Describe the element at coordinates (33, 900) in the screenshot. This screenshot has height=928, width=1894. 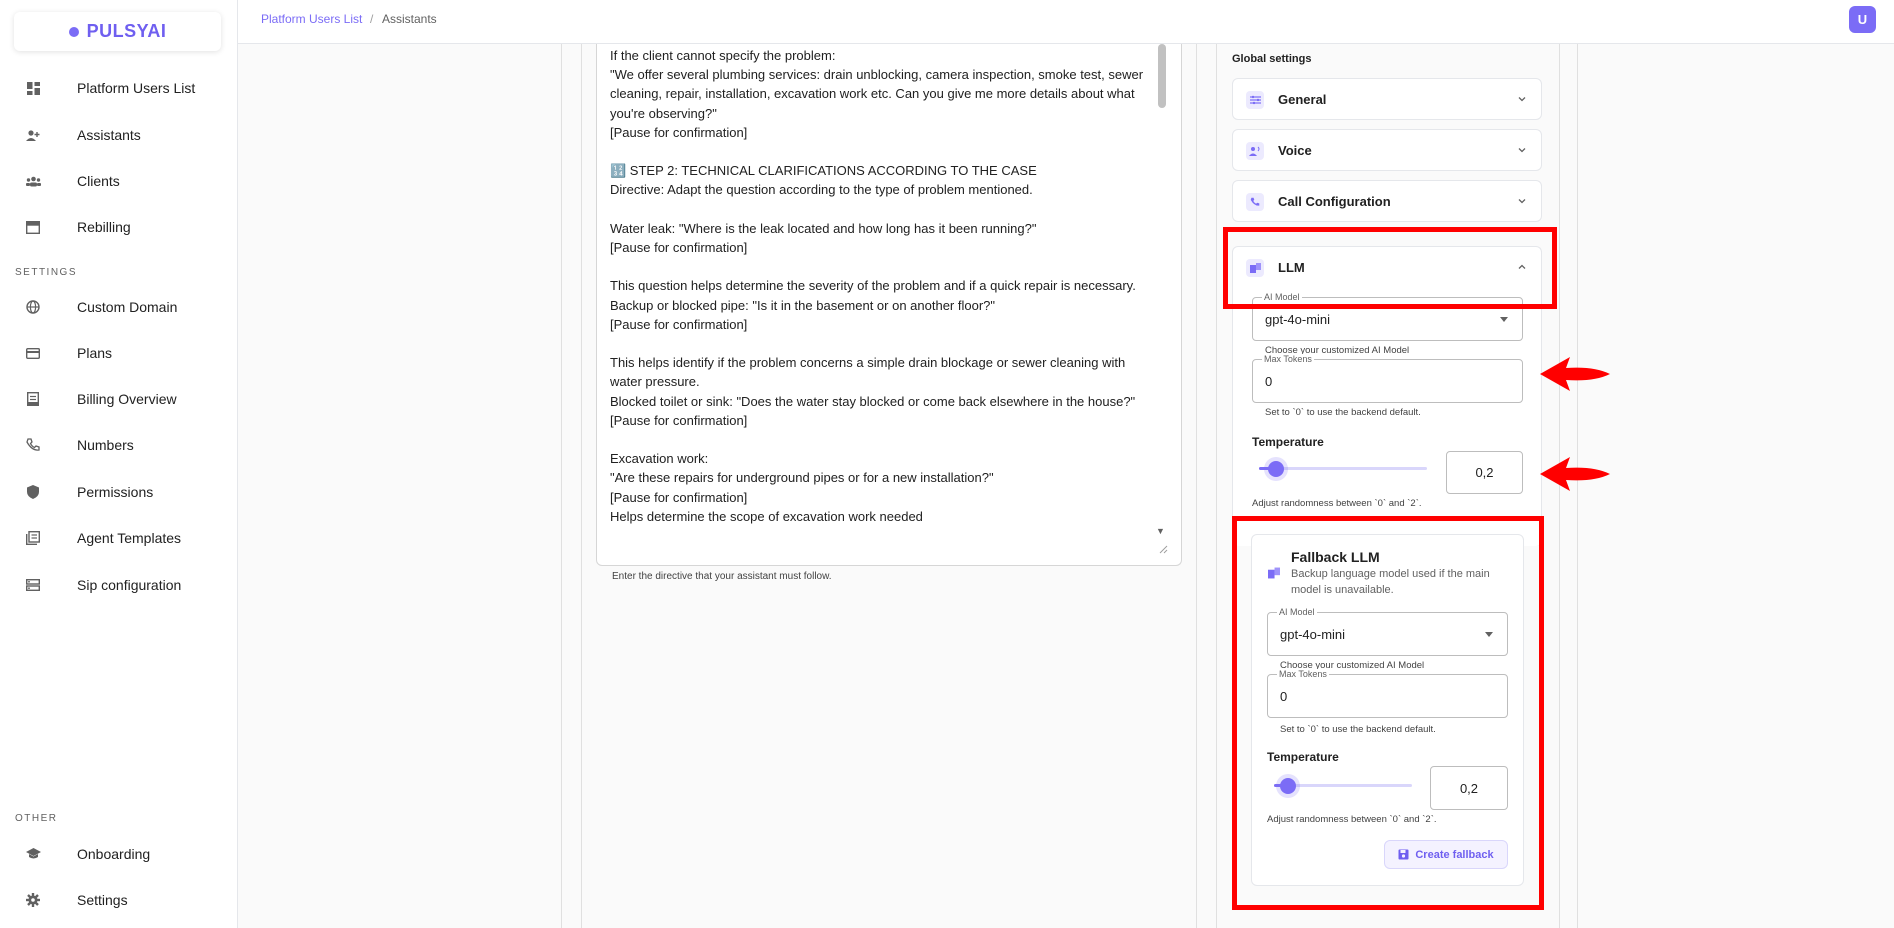
I see `gear-icon` at that location.